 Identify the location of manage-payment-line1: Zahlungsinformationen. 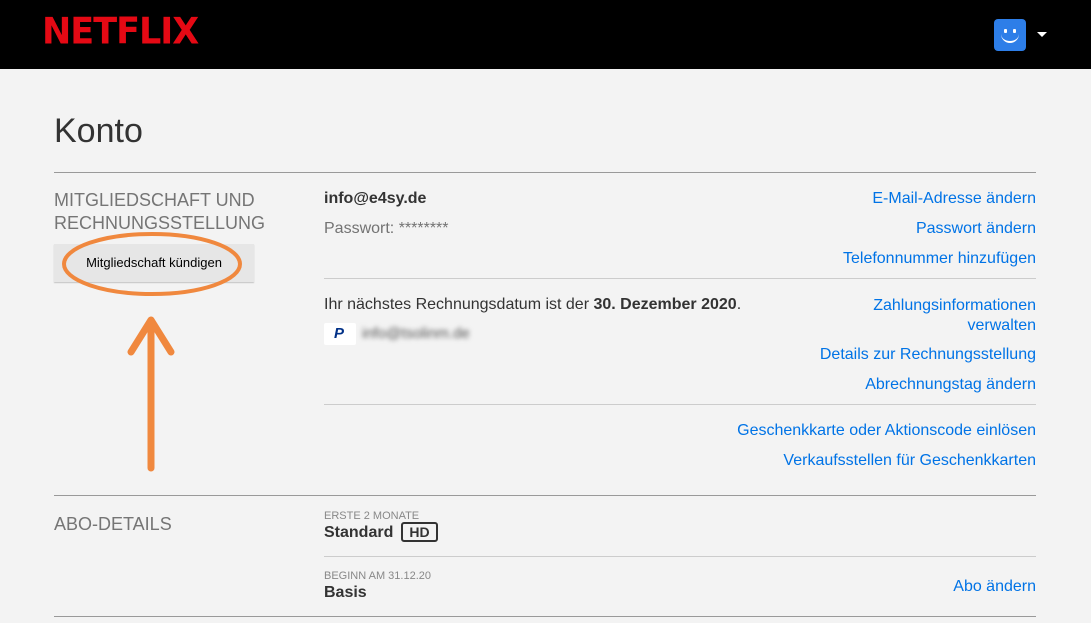
(954, 305).